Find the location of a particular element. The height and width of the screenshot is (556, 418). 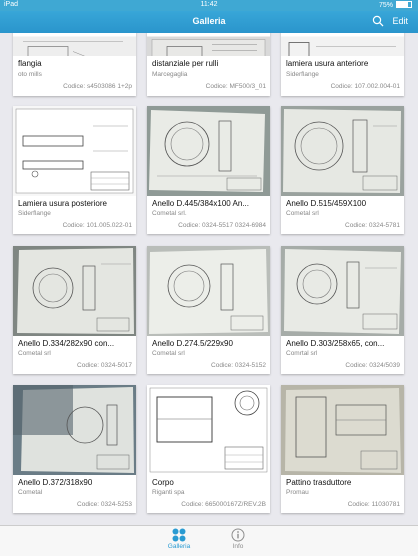

card-code: Codice: 0324-5781 is located at coordinates (372, 225).